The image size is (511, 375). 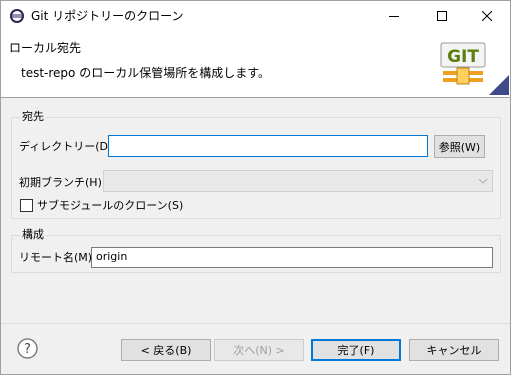 I want to click on minimize-button, so click(x=394, y=16).